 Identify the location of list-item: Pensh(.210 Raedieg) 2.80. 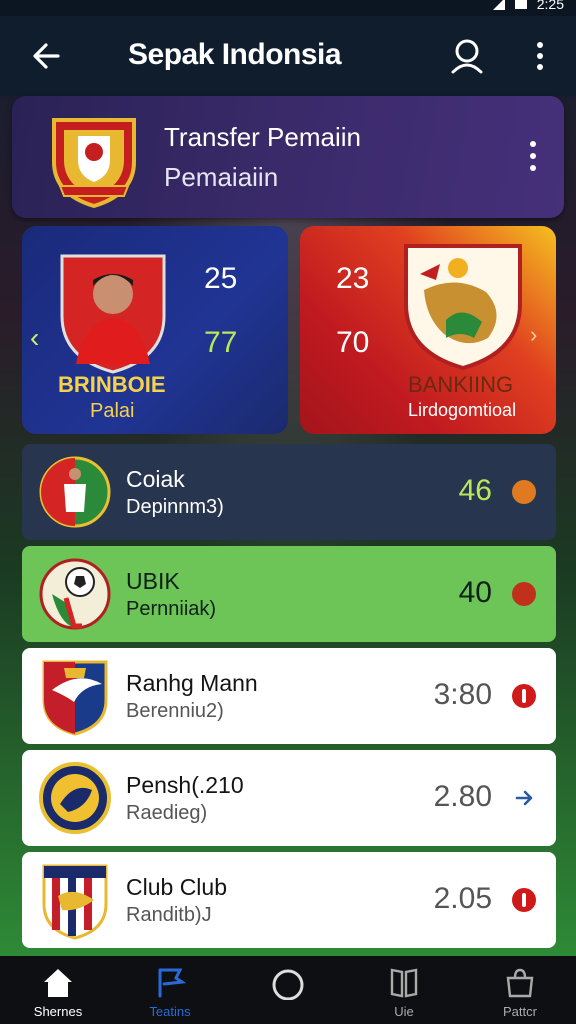
(289, 798).